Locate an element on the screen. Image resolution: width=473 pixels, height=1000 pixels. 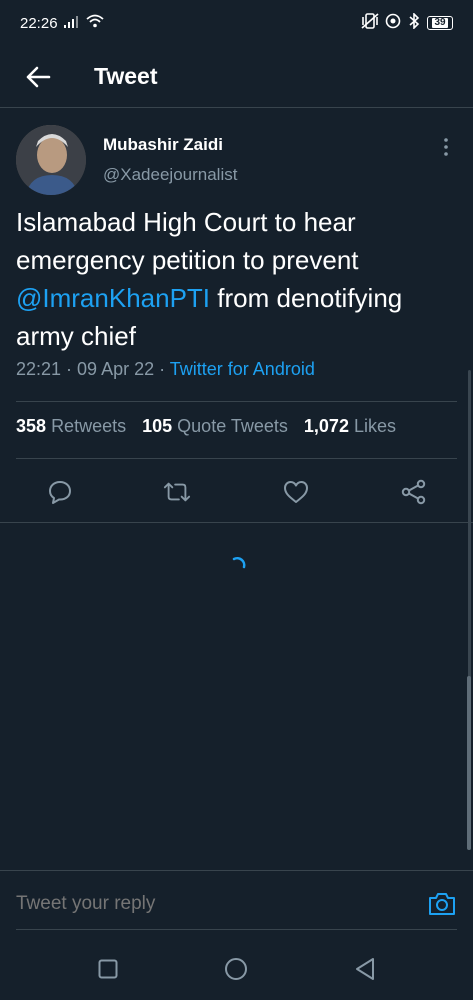
recent-apps-button is located at coordinates (108, 969).